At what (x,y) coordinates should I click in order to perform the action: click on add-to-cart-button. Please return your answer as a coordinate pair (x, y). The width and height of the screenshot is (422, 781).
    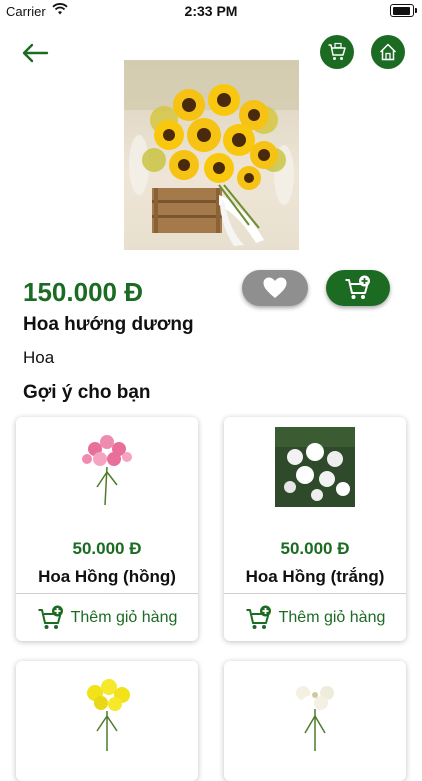
    Looking at the image, I should click on (358, 288).